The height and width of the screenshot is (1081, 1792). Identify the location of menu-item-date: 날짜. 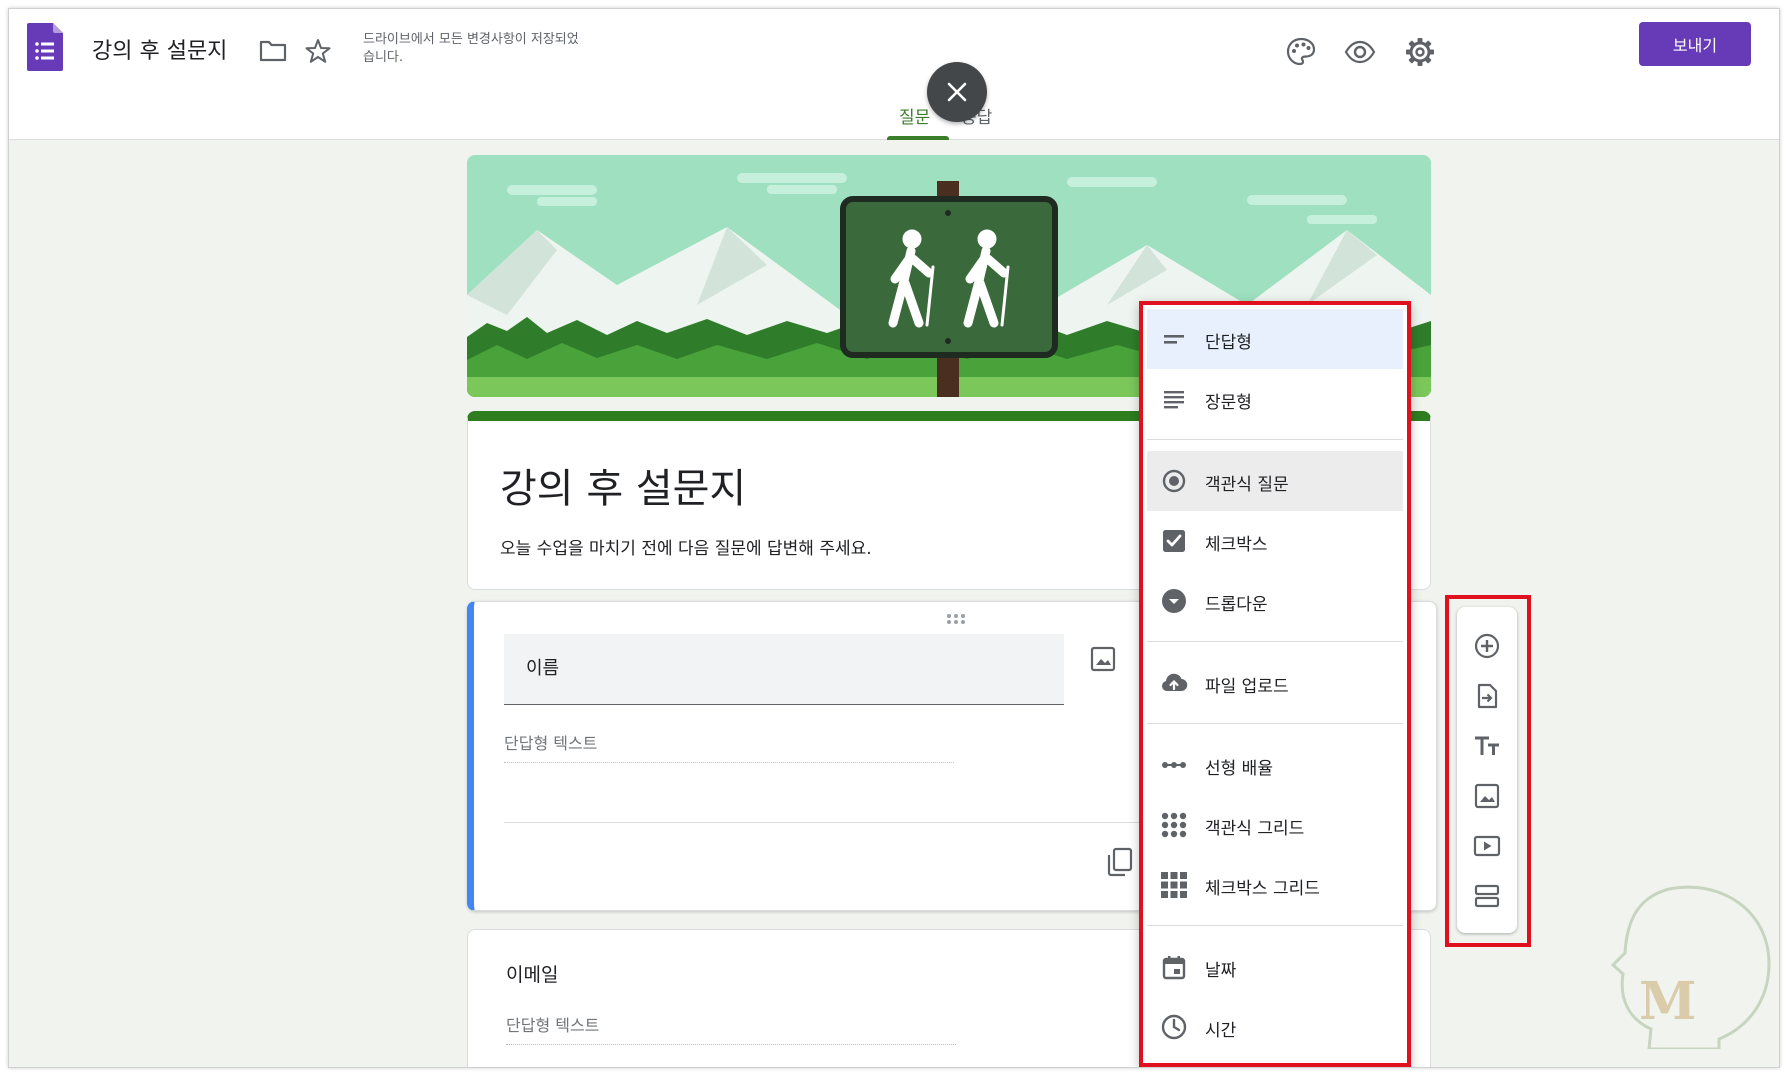
(1275, 967).